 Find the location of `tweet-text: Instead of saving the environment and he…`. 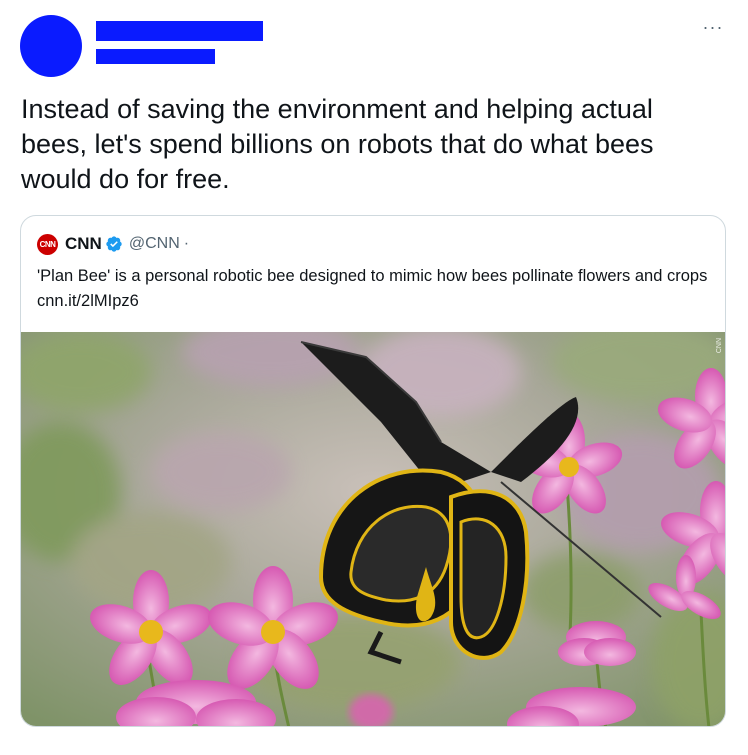

tweet-text: Instead of saving the environment and he… is located at coordinates (337, 144).